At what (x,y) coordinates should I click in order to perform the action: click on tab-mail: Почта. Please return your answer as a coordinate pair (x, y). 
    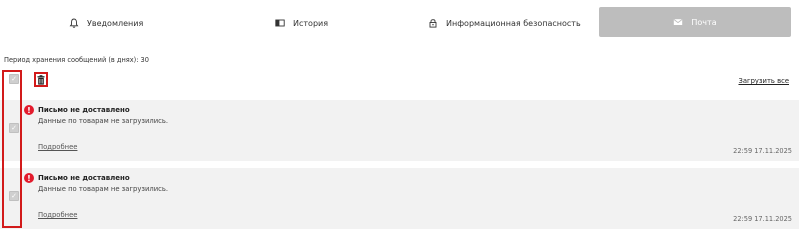
    Looking at the image, I should click on (695, 22).